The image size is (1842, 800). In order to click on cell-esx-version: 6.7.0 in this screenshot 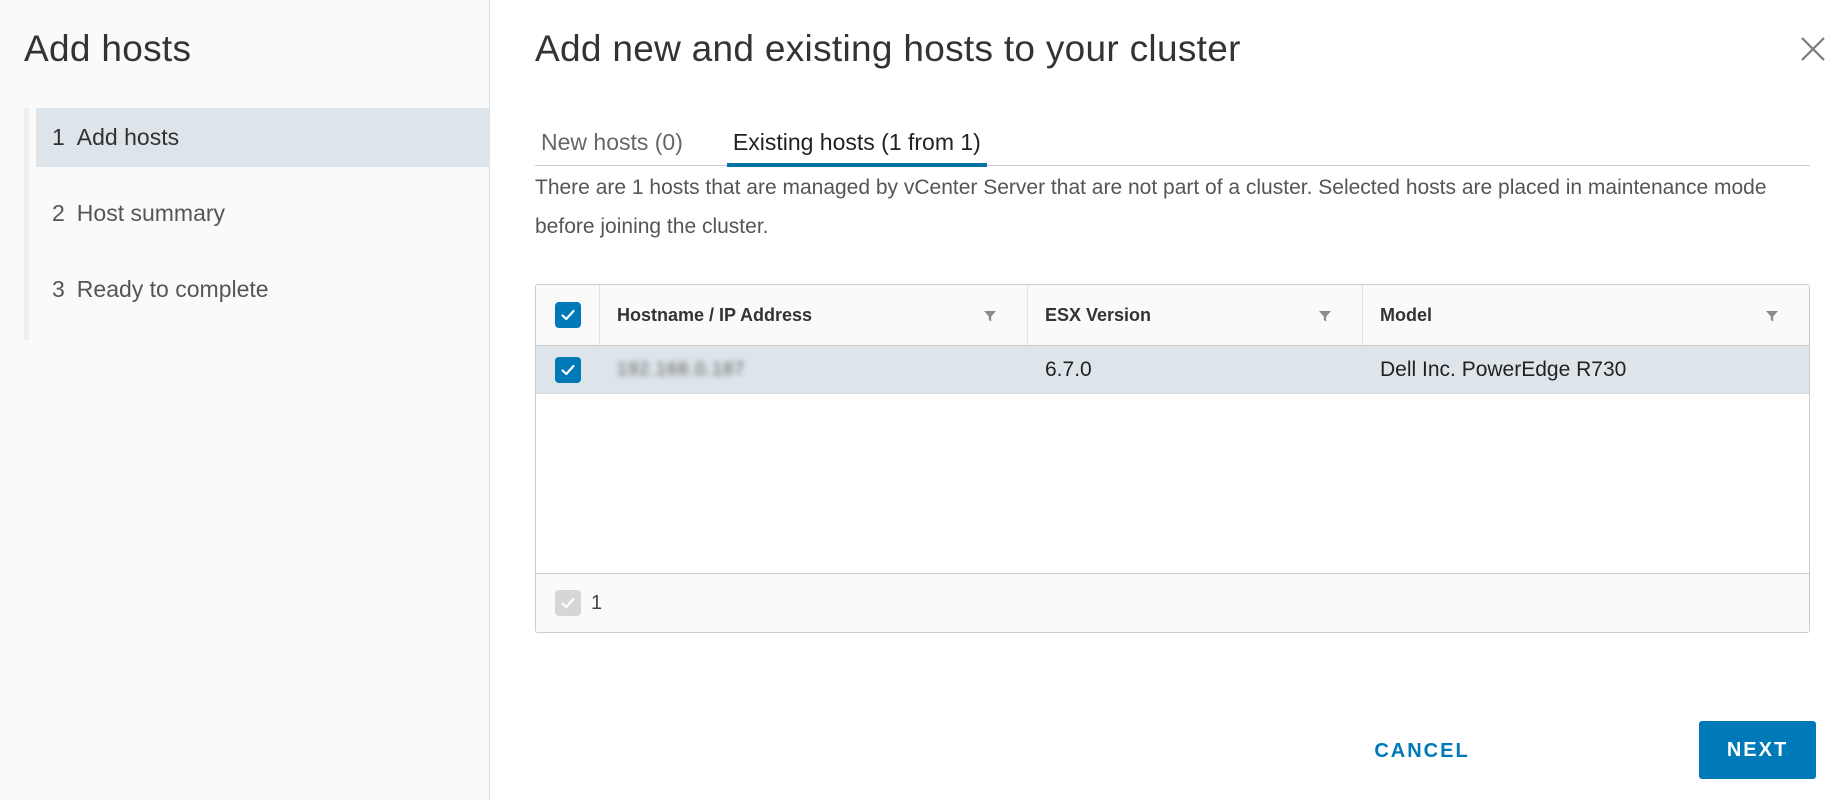, I will do `click(1195, 369)`.